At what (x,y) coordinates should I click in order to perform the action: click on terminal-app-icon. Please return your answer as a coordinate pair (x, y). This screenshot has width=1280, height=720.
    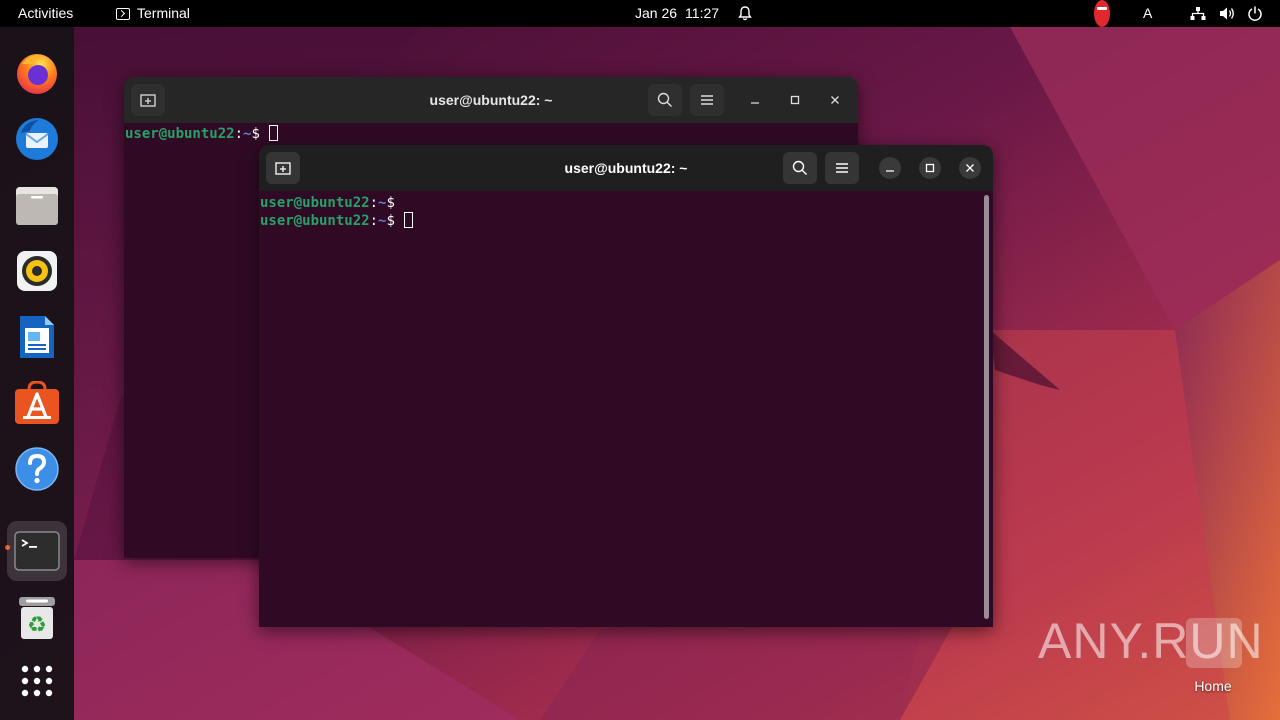
    Looking at the image, I should click on (123, 13).